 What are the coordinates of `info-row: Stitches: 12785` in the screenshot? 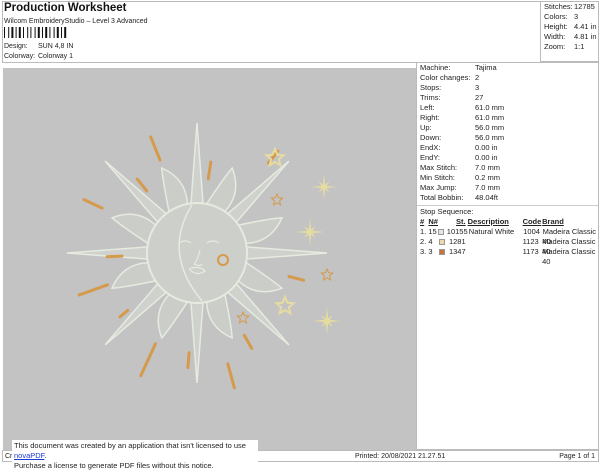 It's located at (569, 7).